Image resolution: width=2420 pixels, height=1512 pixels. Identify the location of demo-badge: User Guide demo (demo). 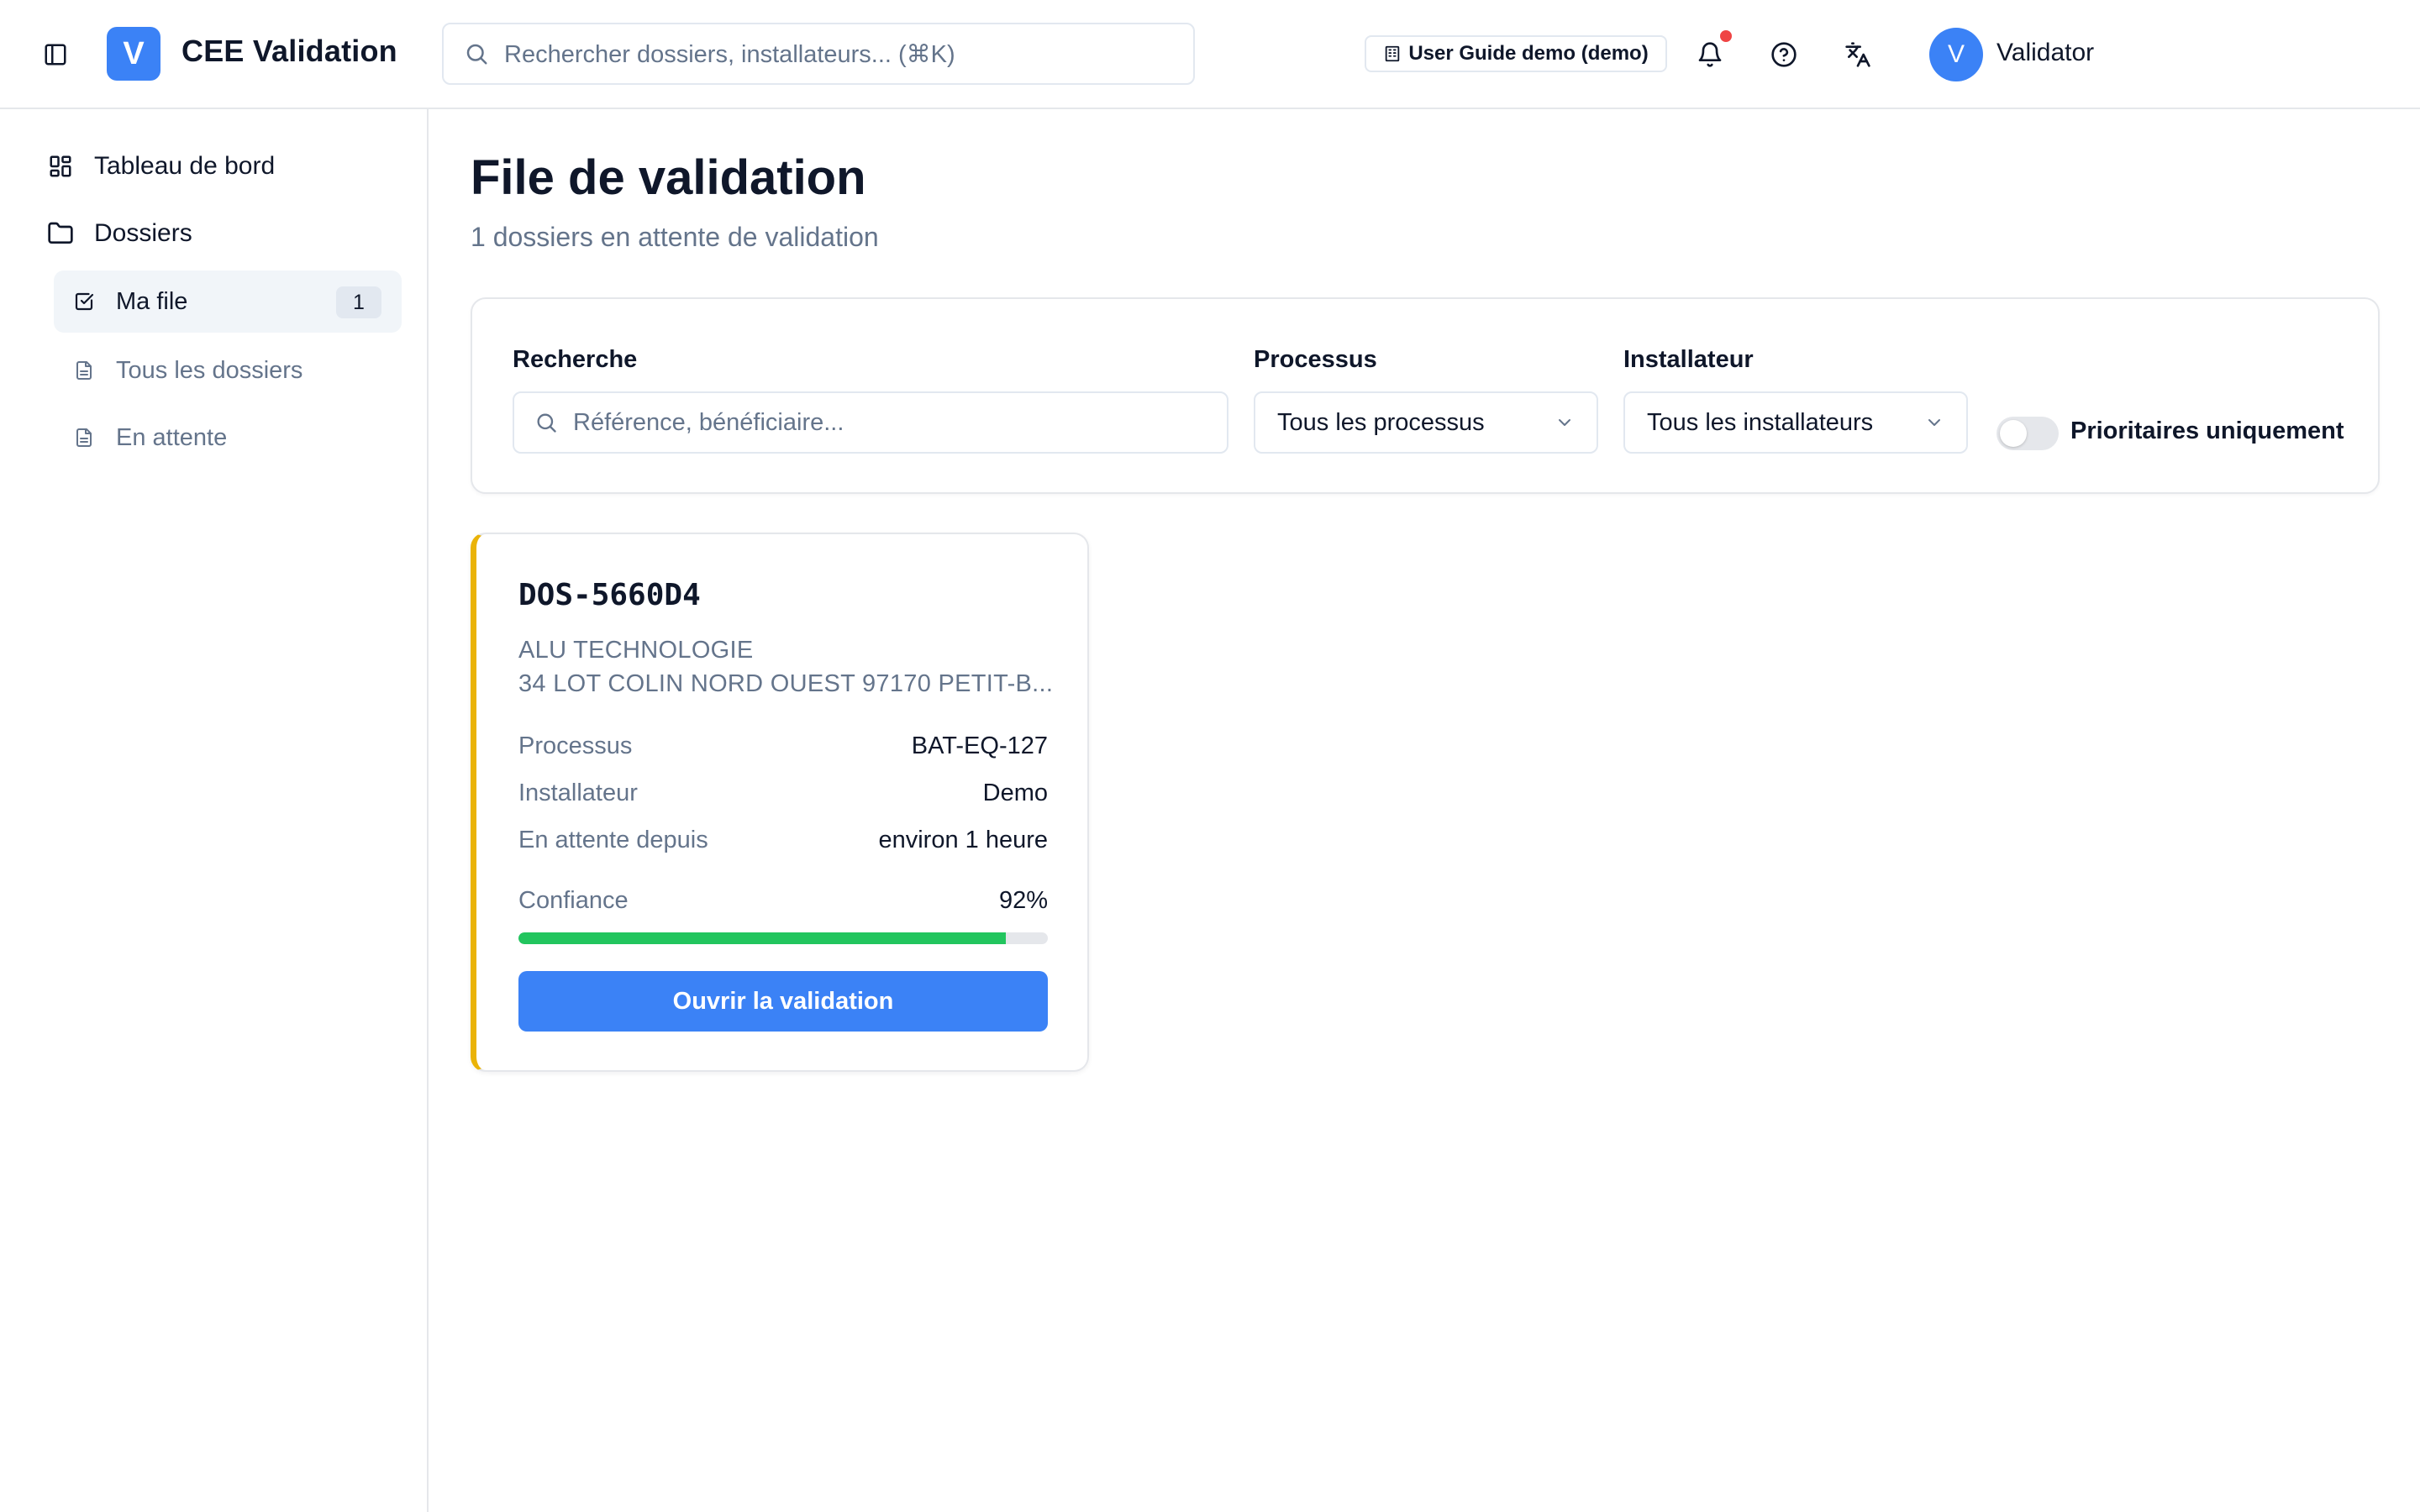
(1516, 53).